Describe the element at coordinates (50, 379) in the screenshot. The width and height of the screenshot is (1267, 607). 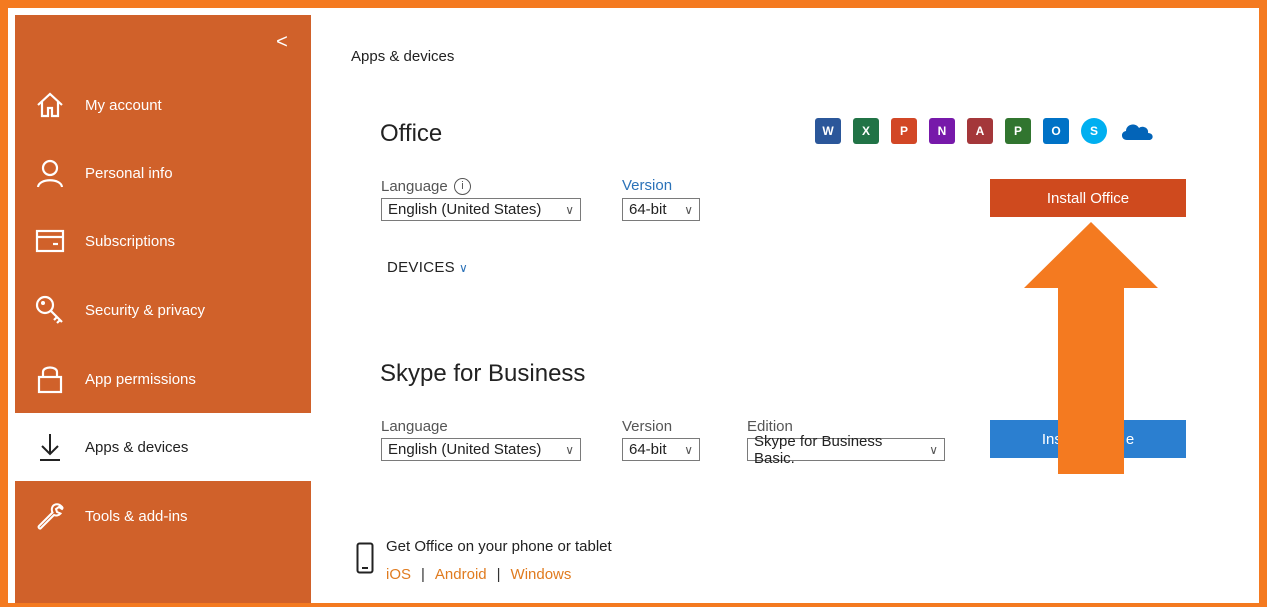
I see `lock-icon` at that location.